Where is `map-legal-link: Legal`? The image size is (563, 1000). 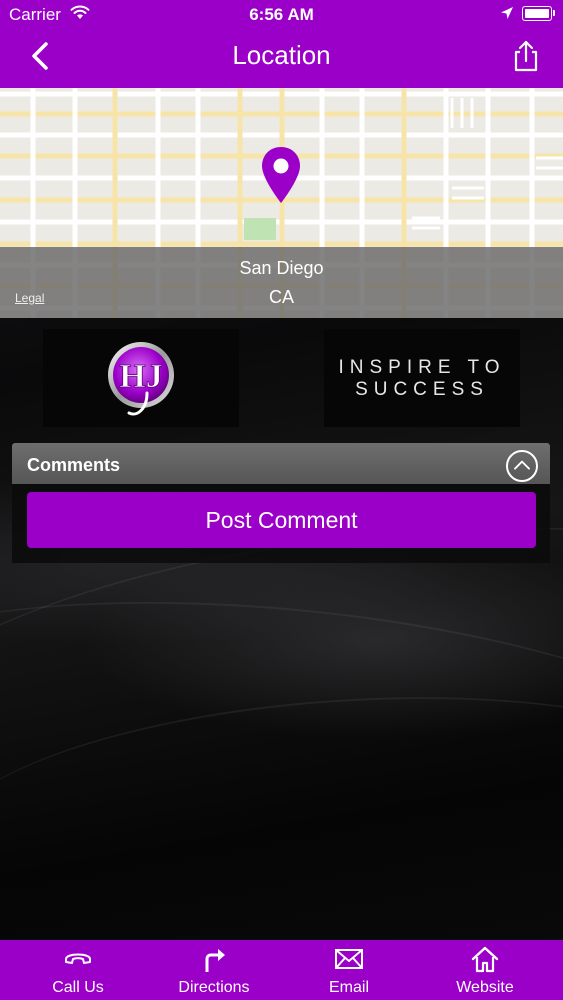
map-legal-link: Legal is located at coordinates (29, 298).